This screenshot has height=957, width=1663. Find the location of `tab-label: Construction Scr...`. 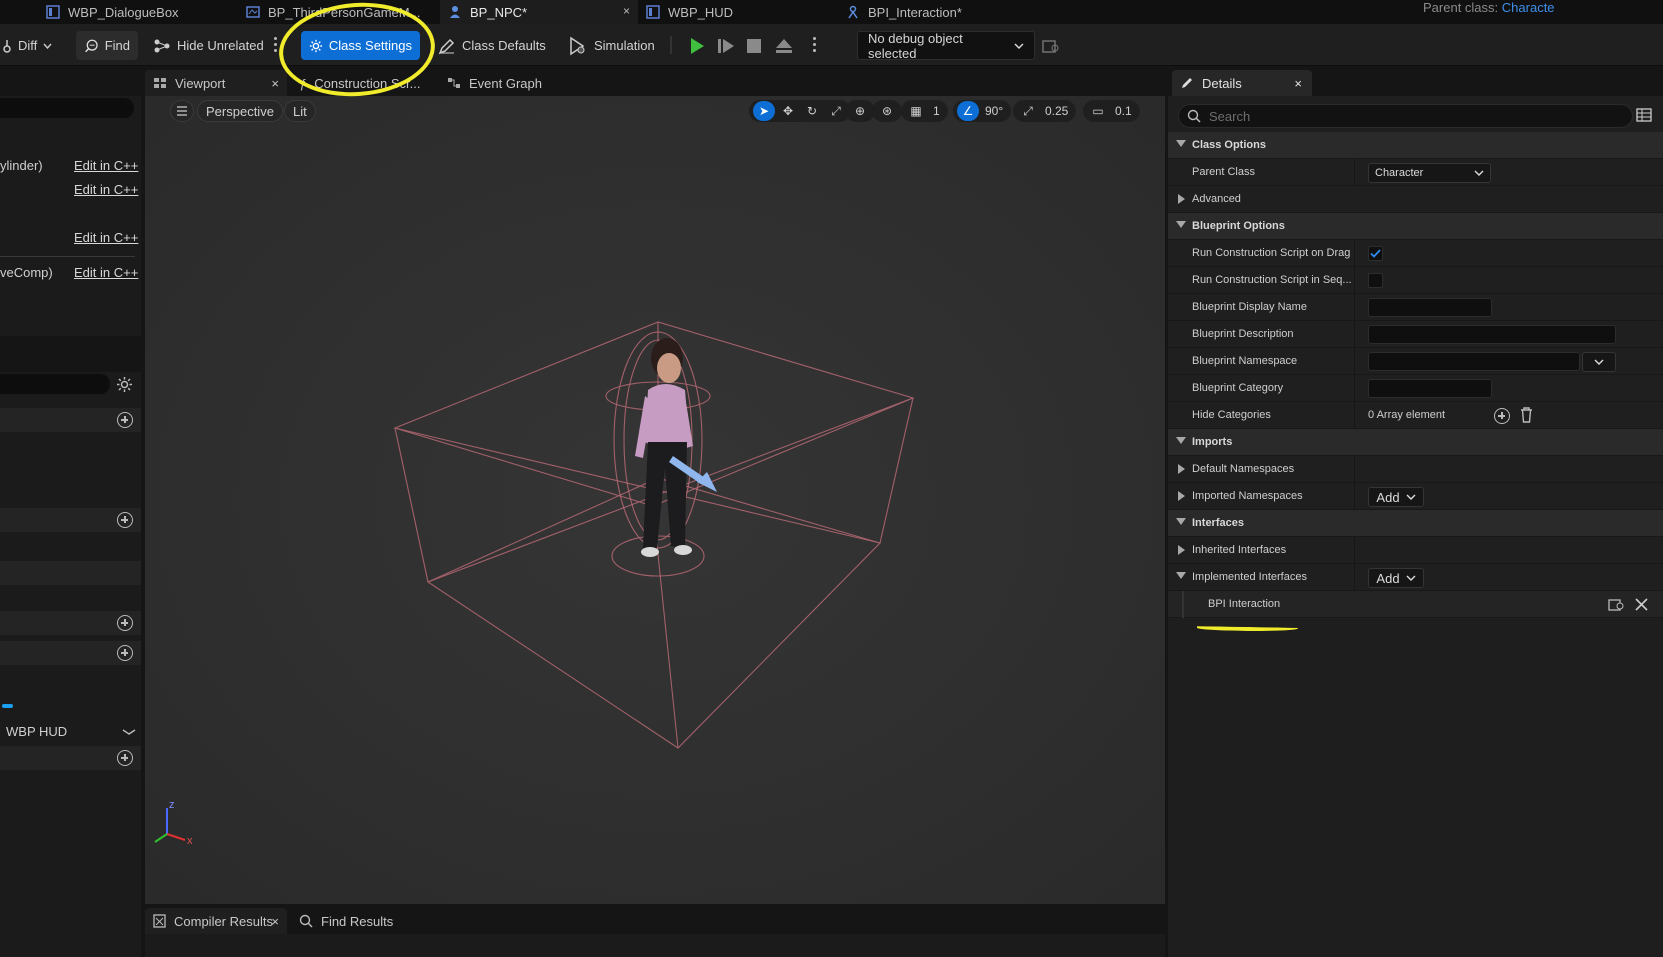

tab-label: Construction Scr... is located at coordinates (367, 83).